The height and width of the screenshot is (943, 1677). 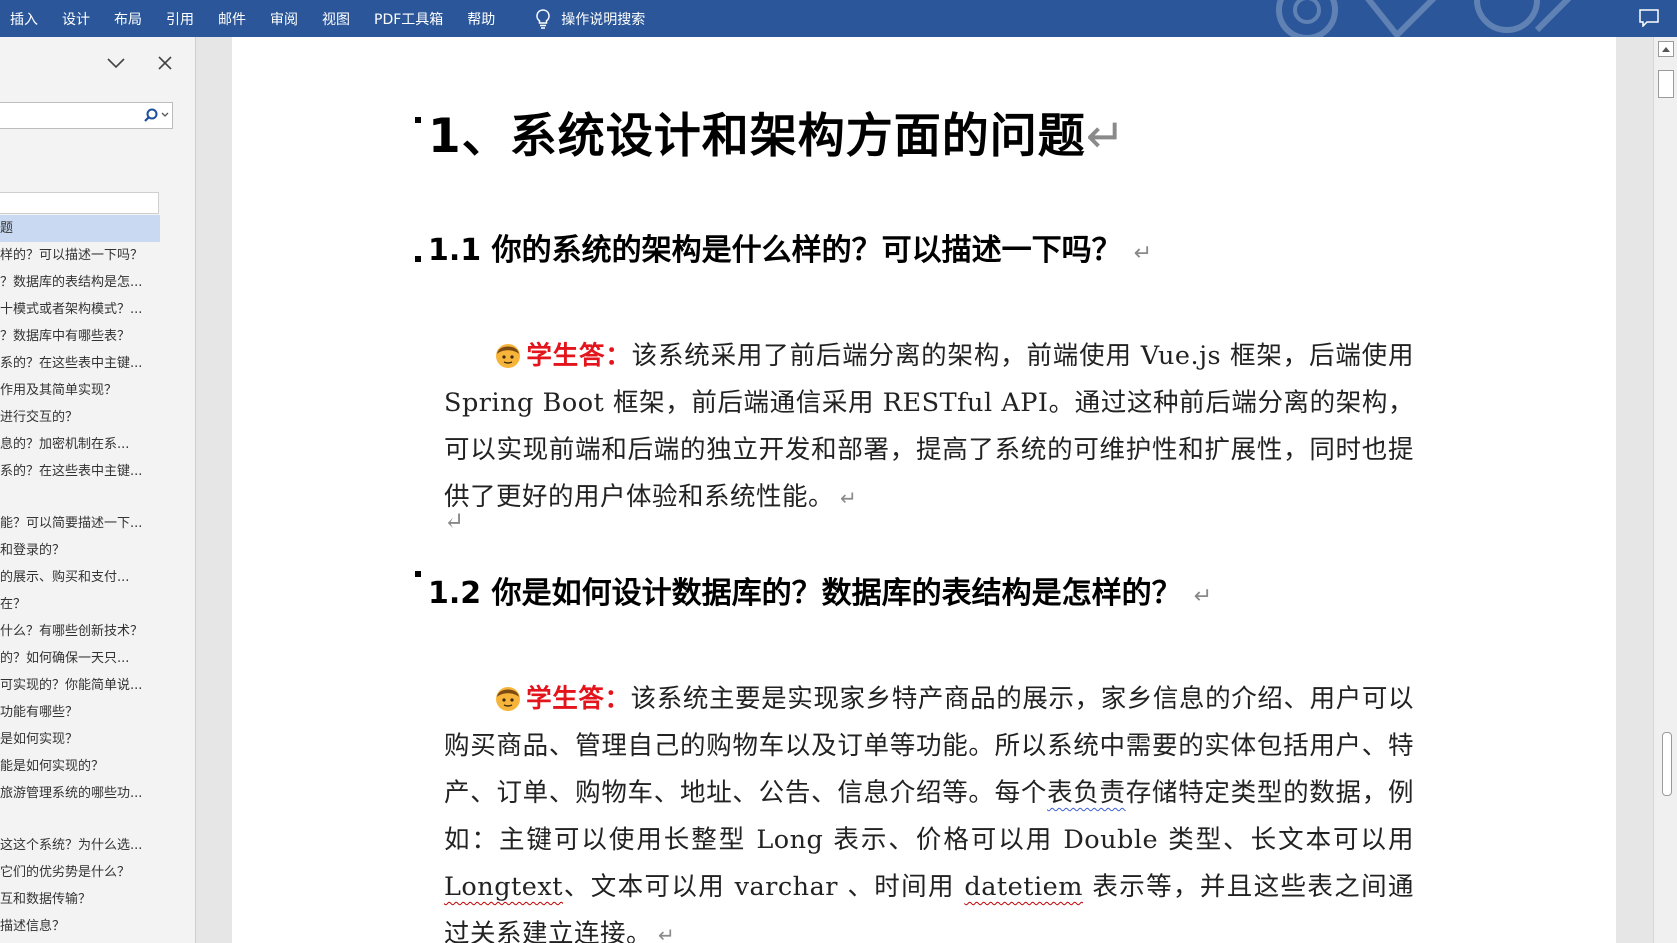 What do you see at coordinates (805, 593) in the screenshot?
I see `heading-2-text: 1.2 你是如何设计数据库的？数据库的表结构是怎样的？` at bounding box center [805, 593].